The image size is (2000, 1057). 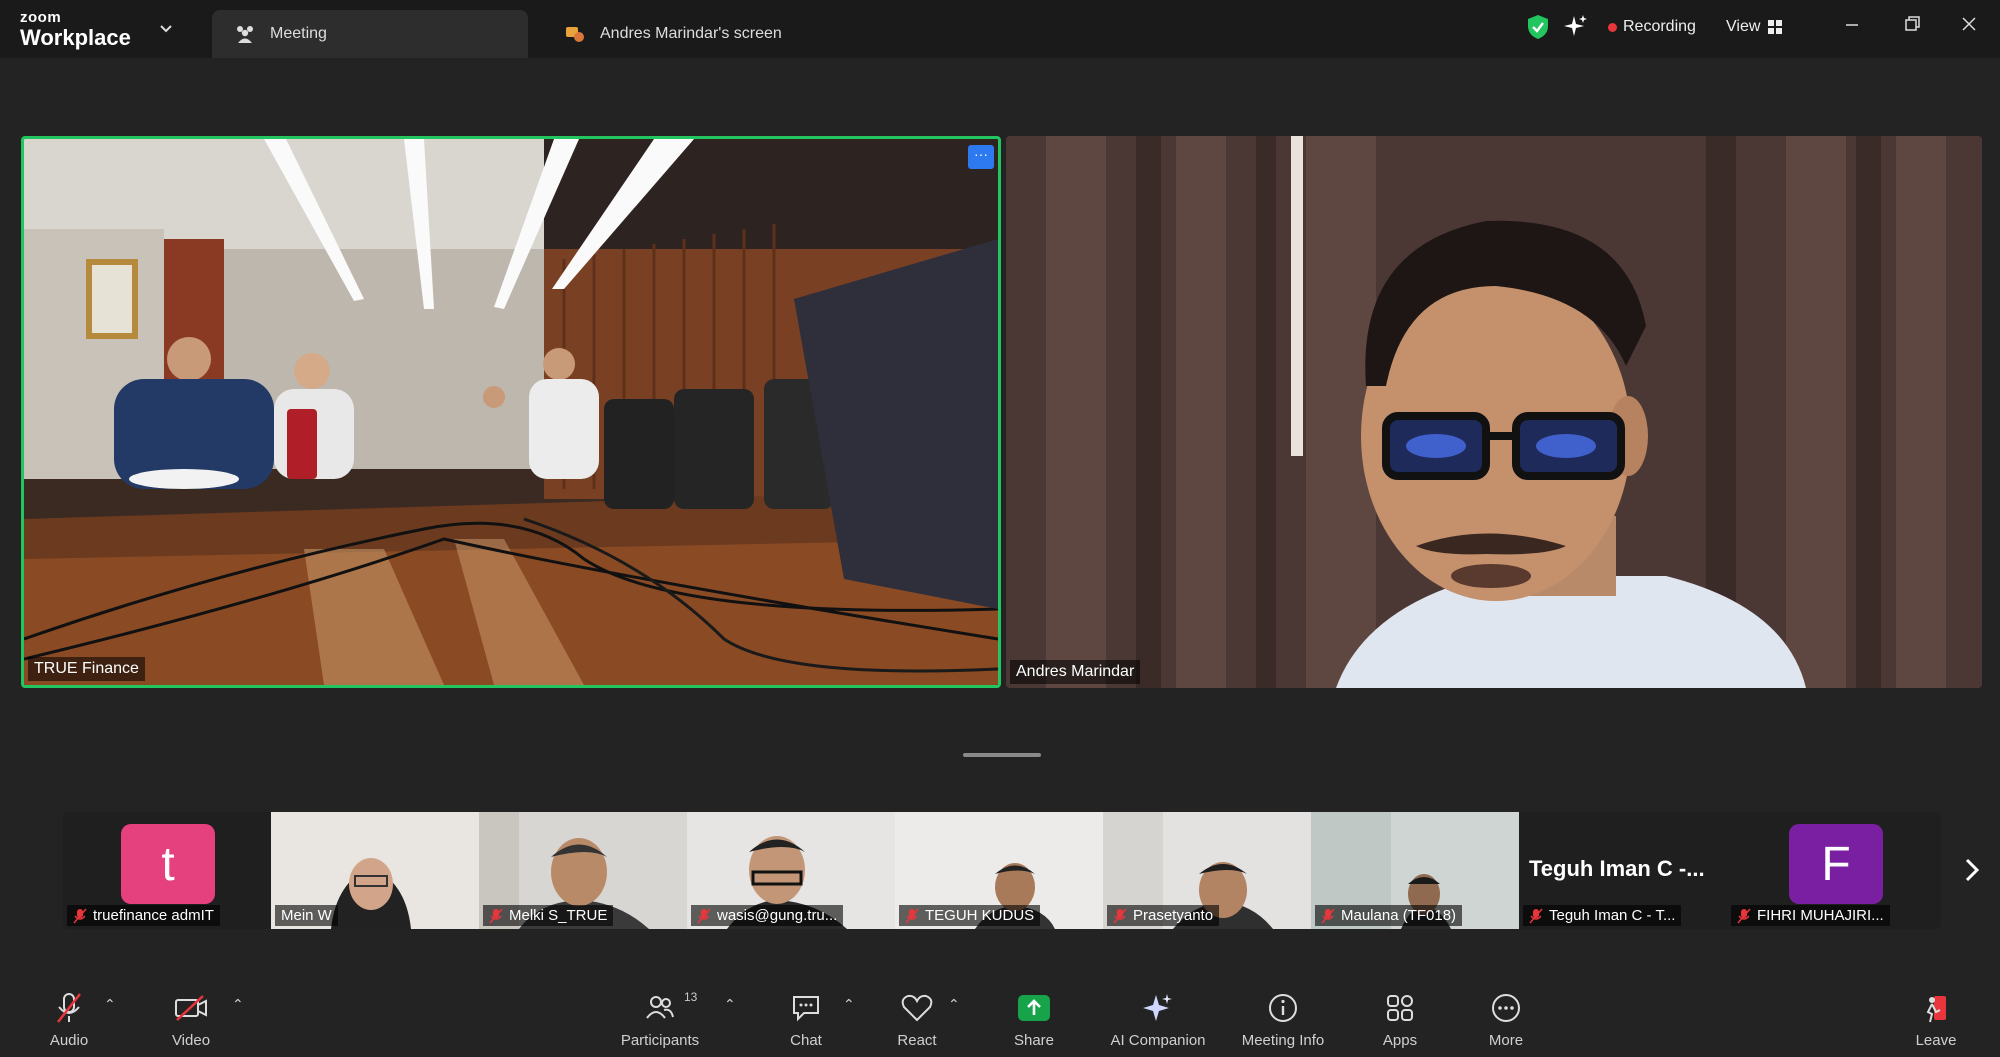 What do you see at coordinates (191, 1040) in the screenshot?
I see `video-label: Video` at bounding box center [191, 1040].